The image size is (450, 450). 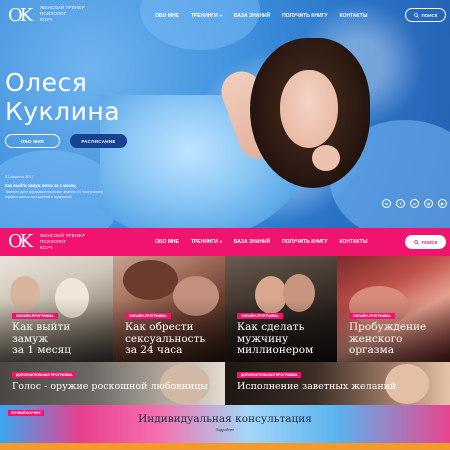 What do you see at coordinates (388, 339) in the screenshot?
I see `program-title: Пробуждение женского оргазма` at bounding box center [388, 339].